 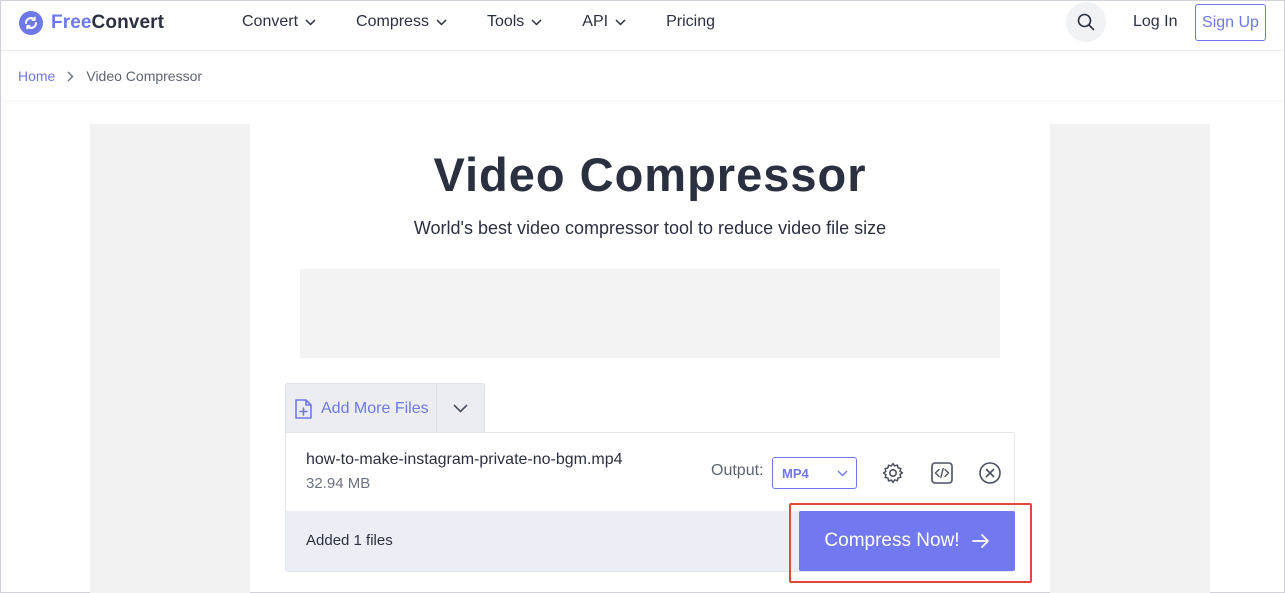 I want to click on freeconvert-logo: FreeConvert, so click(x=91, y=23).